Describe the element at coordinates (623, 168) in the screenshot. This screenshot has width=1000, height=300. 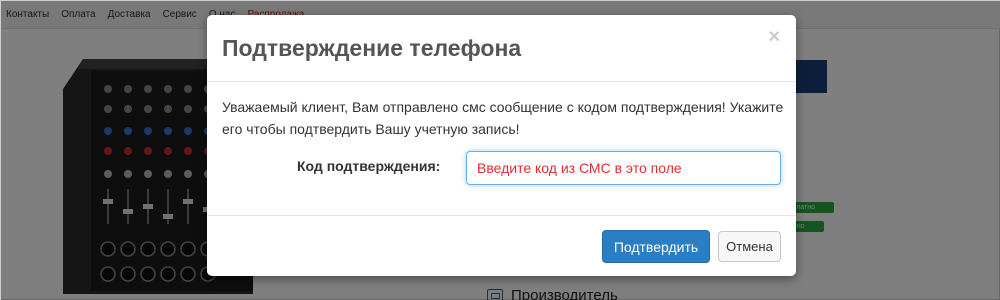
I see `sms-code-input: Введите код из СМС в это поле` at that location.